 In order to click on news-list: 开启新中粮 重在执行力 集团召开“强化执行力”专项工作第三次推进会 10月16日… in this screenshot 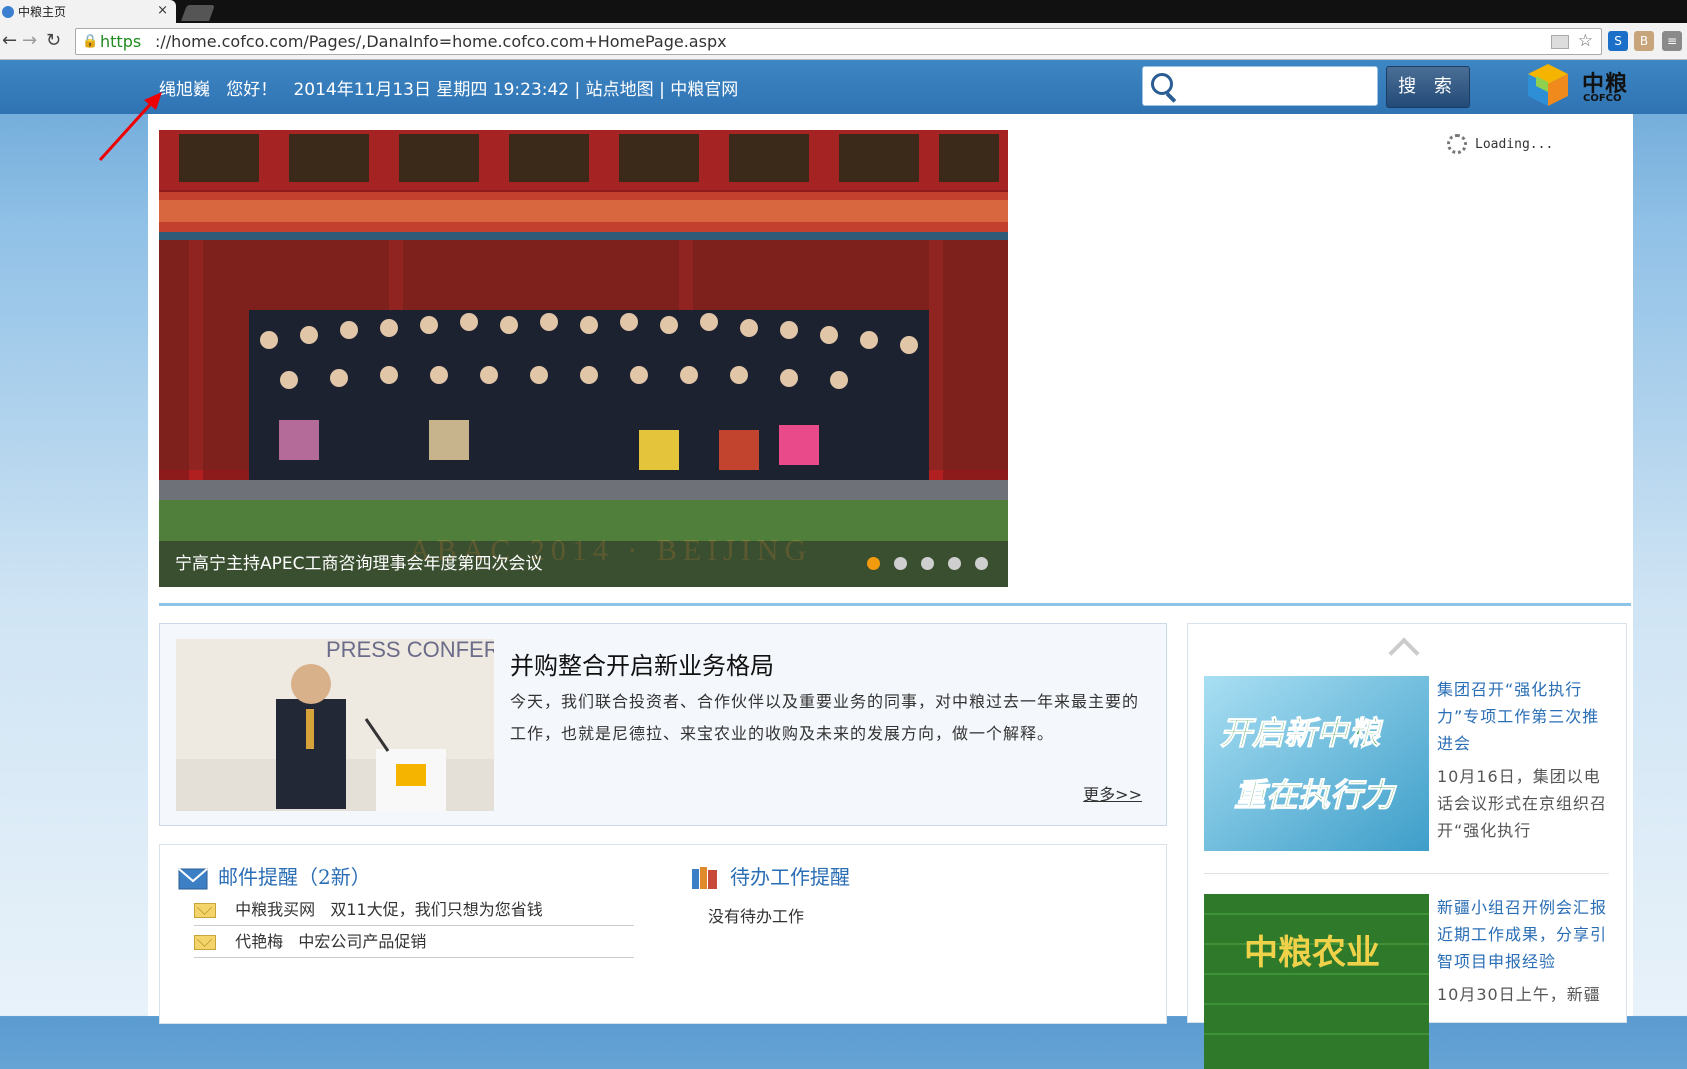, I will do `click(1407, 846)`.